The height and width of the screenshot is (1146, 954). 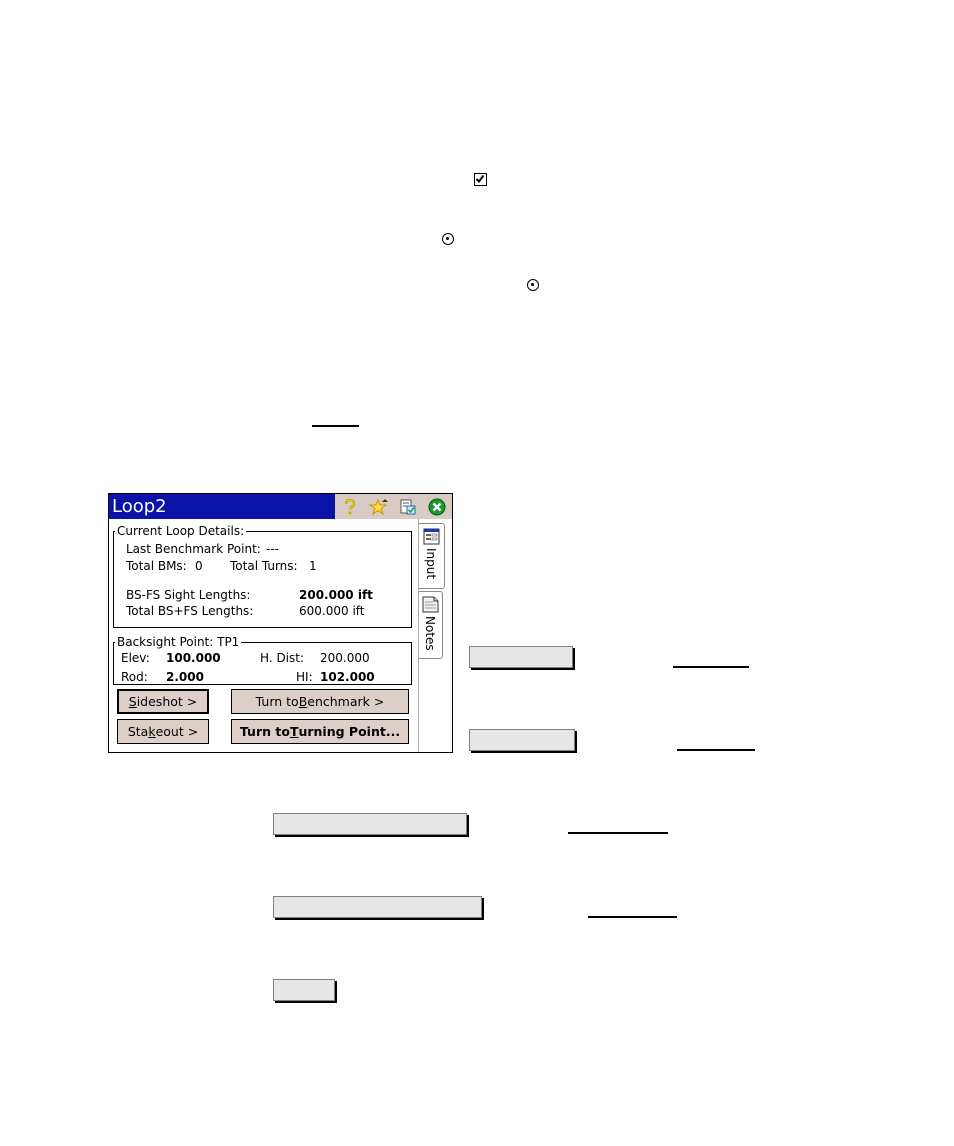 What do you see at coordinates (345, 658) in the screenshot?
I see `hdist-value: 200.000` at bounding box center [345, 658].